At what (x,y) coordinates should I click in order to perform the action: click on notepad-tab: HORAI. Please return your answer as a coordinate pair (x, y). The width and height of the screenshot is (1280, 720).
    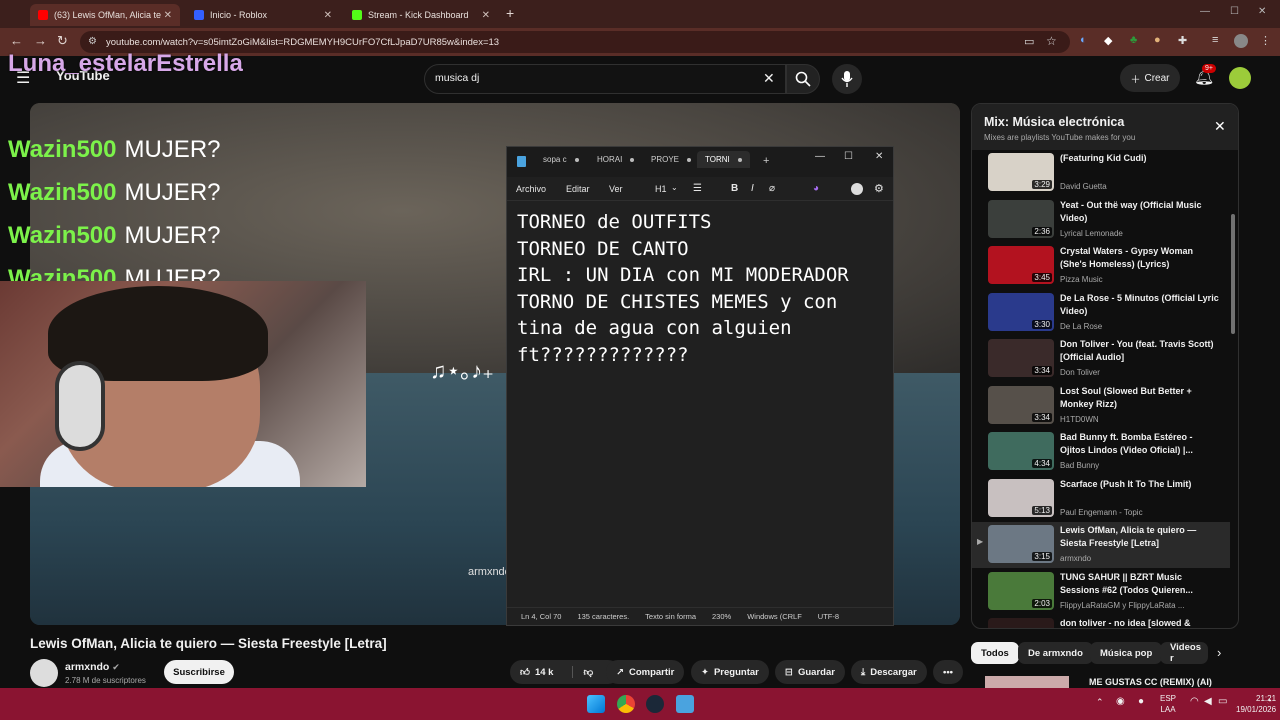
    Looking at the image, I should click on (616, 159).